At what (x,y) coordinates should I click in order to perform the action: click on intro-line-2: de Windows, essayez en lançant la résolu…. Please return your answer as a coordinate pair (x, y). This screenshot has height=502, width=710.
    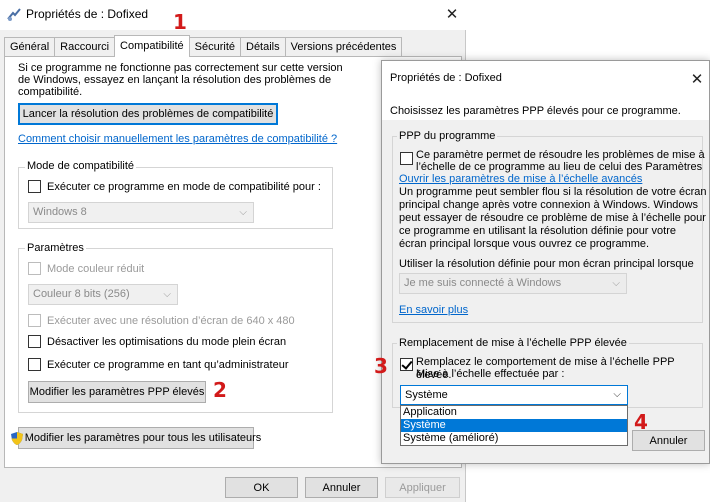
    Looking at the image, I should click on (175, 80).